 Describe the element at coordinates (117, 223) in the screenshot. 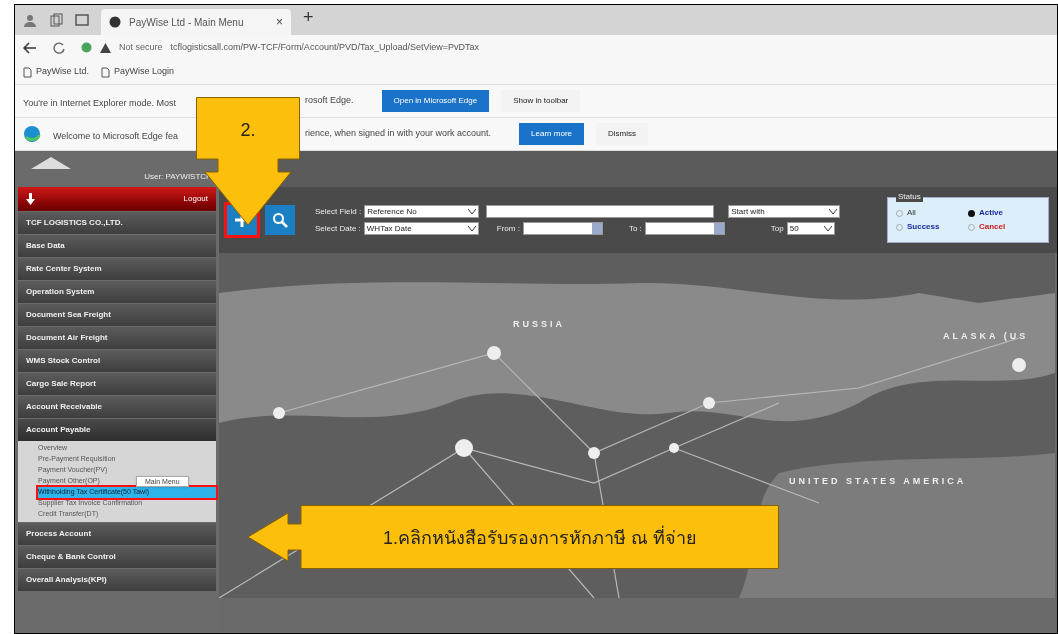

I see `sidebar-item: TCF LOGISTICS CO.,LTD.` at that location.